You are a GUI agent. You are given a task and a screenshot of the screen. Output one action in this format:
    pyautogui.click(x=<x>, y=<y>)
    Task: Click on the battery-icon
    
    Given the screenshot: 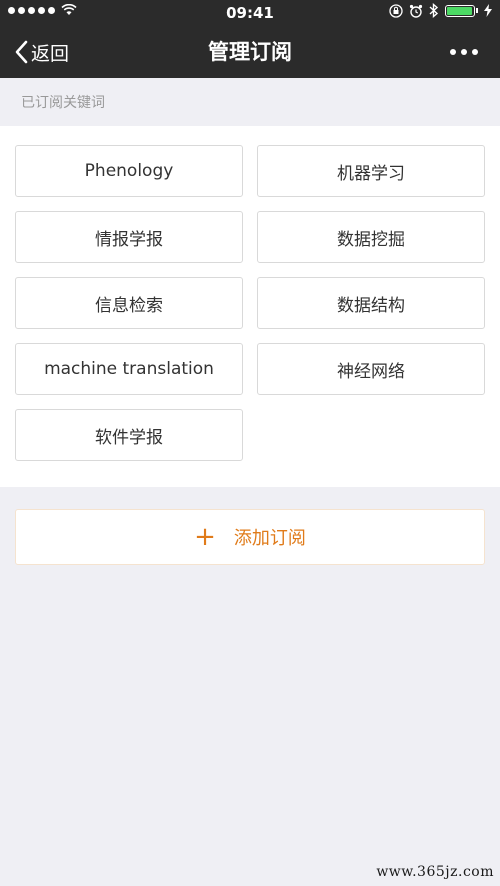 What is the action you would take?
    pyautogui.click(x=460, y=10)
    